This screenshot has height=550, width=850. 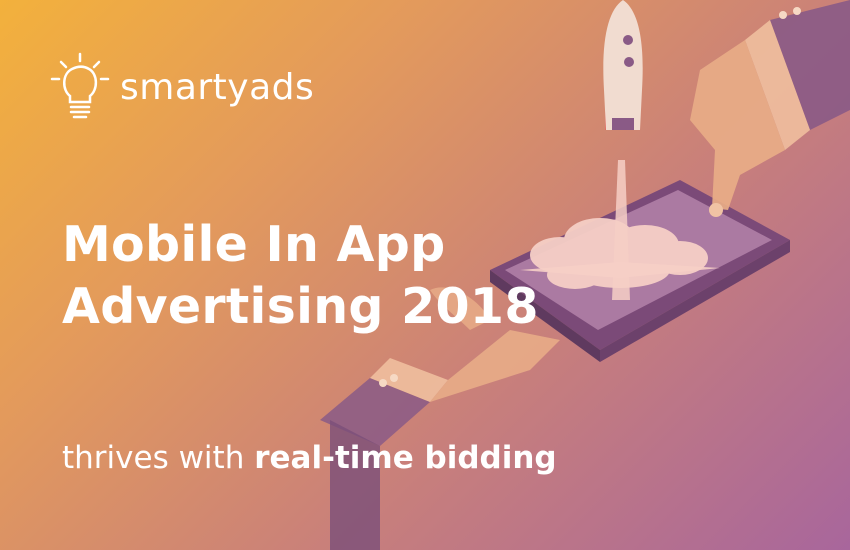 What do you see at coordinates (716, 210) in the screenshot?
I see `fingertip` at bounding box center [716, 210].